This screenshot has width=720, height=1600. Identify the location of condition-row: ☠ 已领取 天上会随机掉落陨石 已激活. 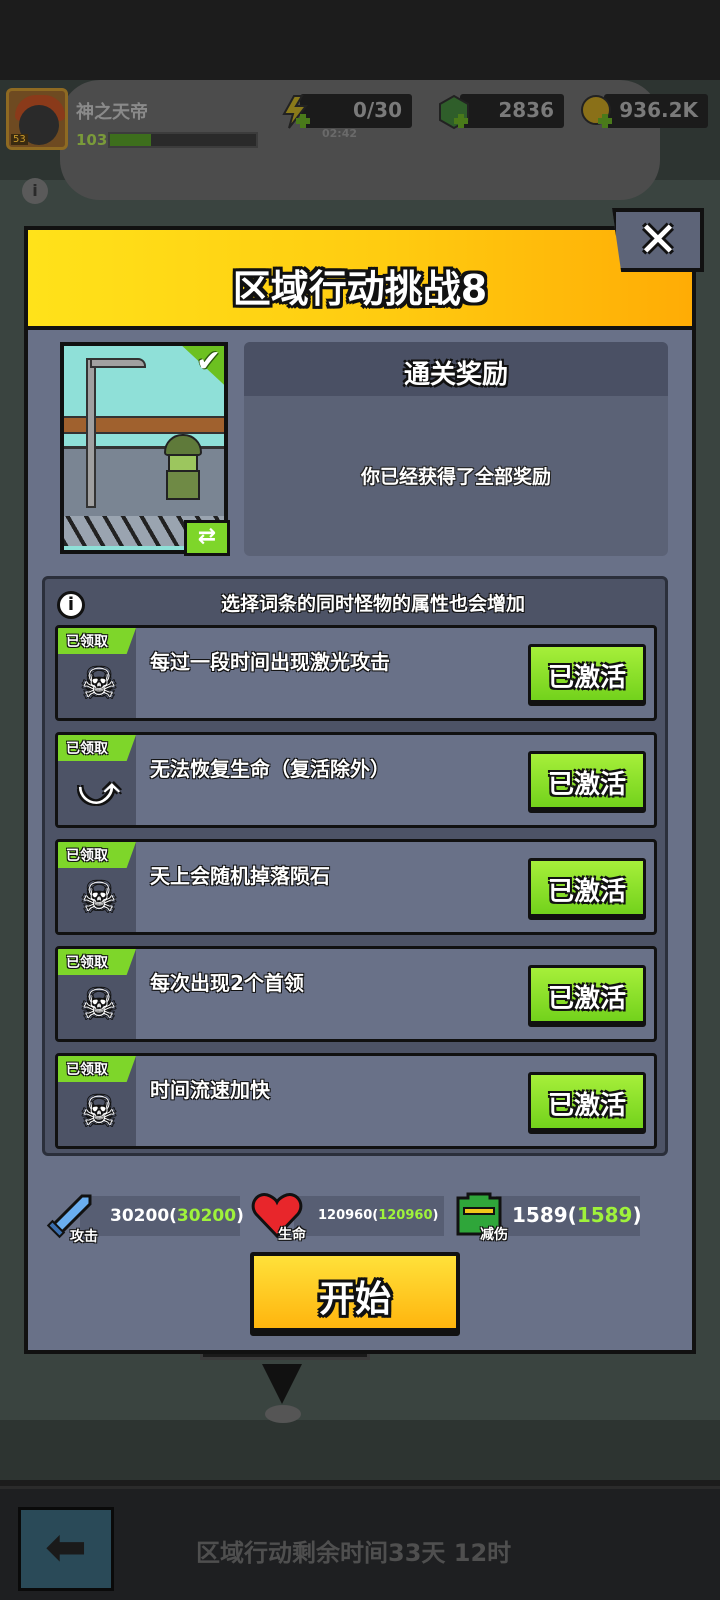
(356, 887).